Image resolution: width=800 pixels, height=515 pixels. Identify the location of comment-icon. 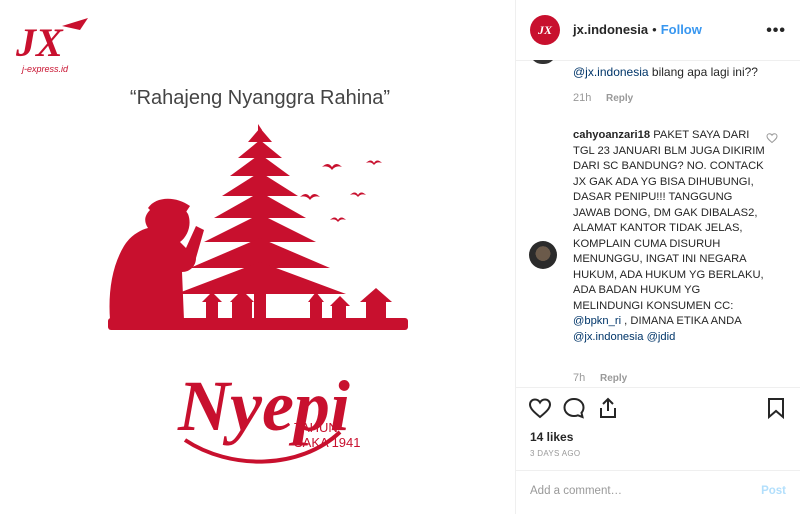
(574, 408).